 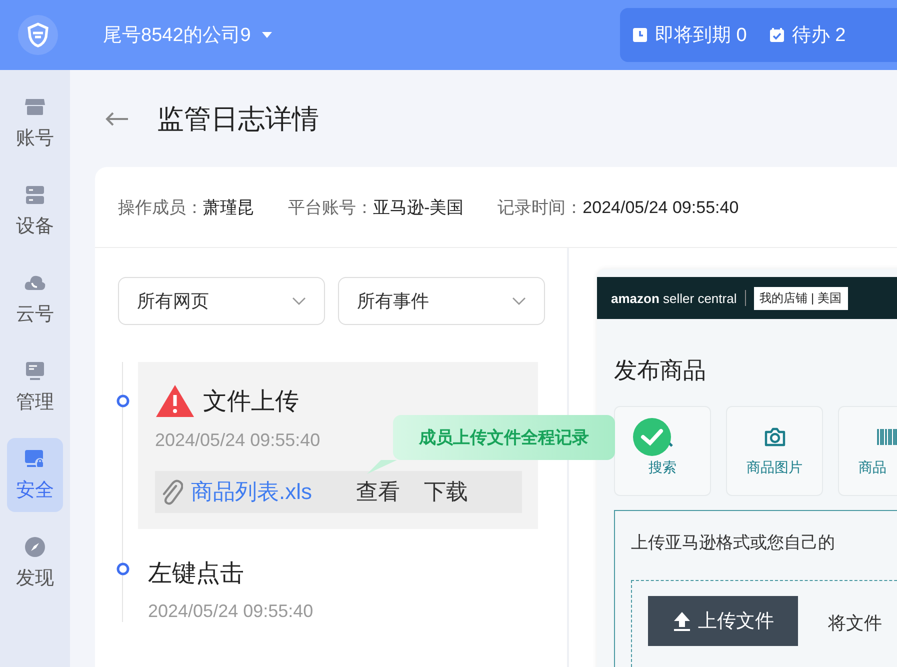 I want to click on sidebar-item: 发现, so click(x=35, y=563).